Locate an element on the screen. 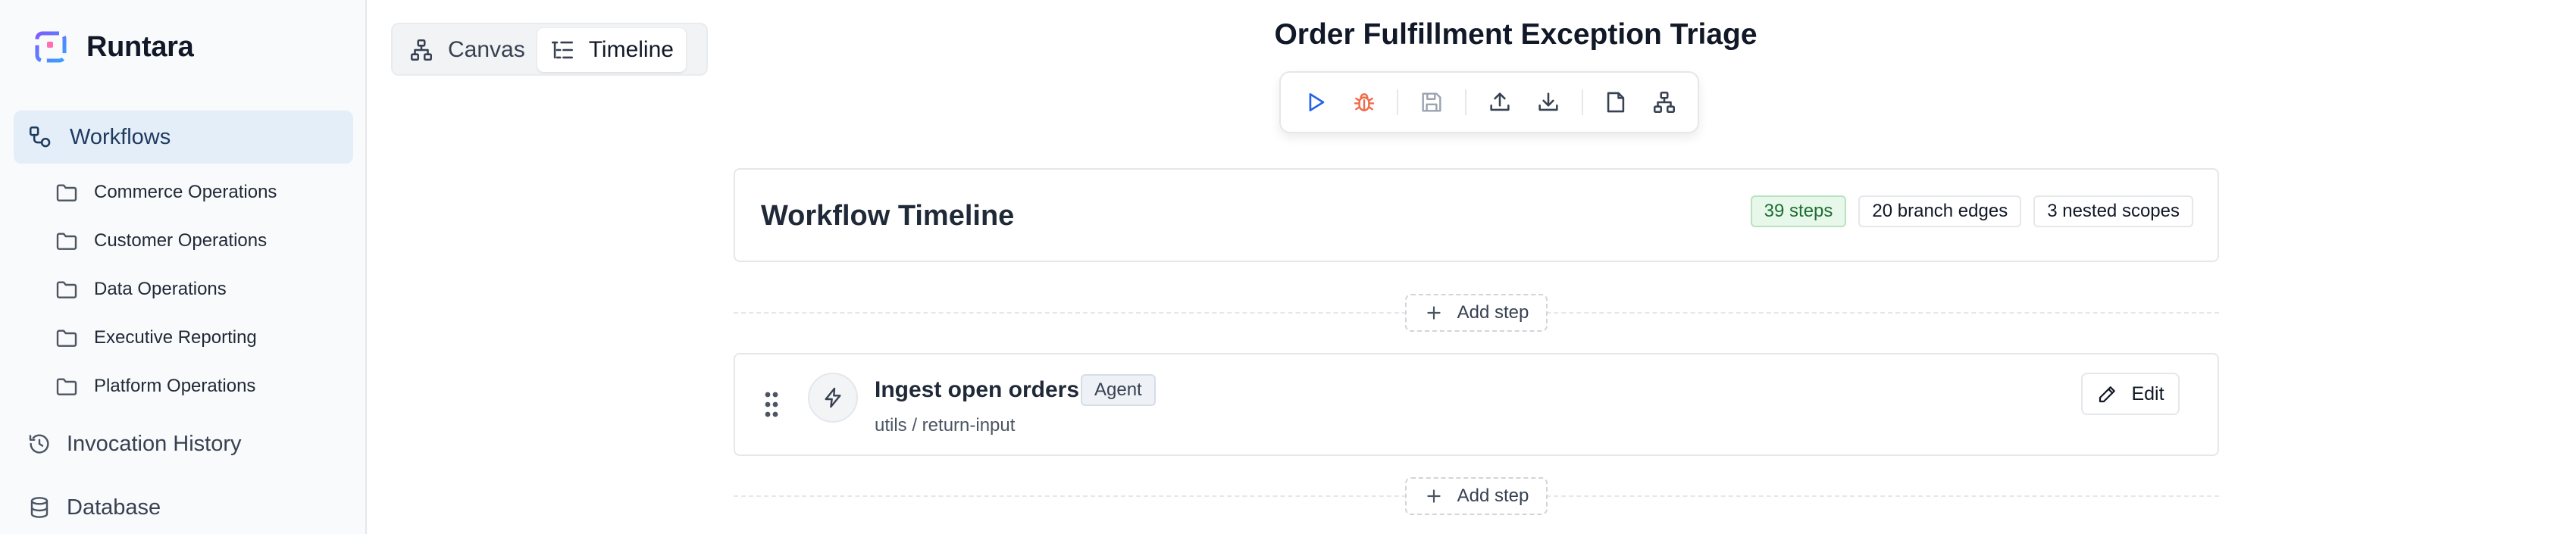  lightning-icon is located at coordinates (833, 397).